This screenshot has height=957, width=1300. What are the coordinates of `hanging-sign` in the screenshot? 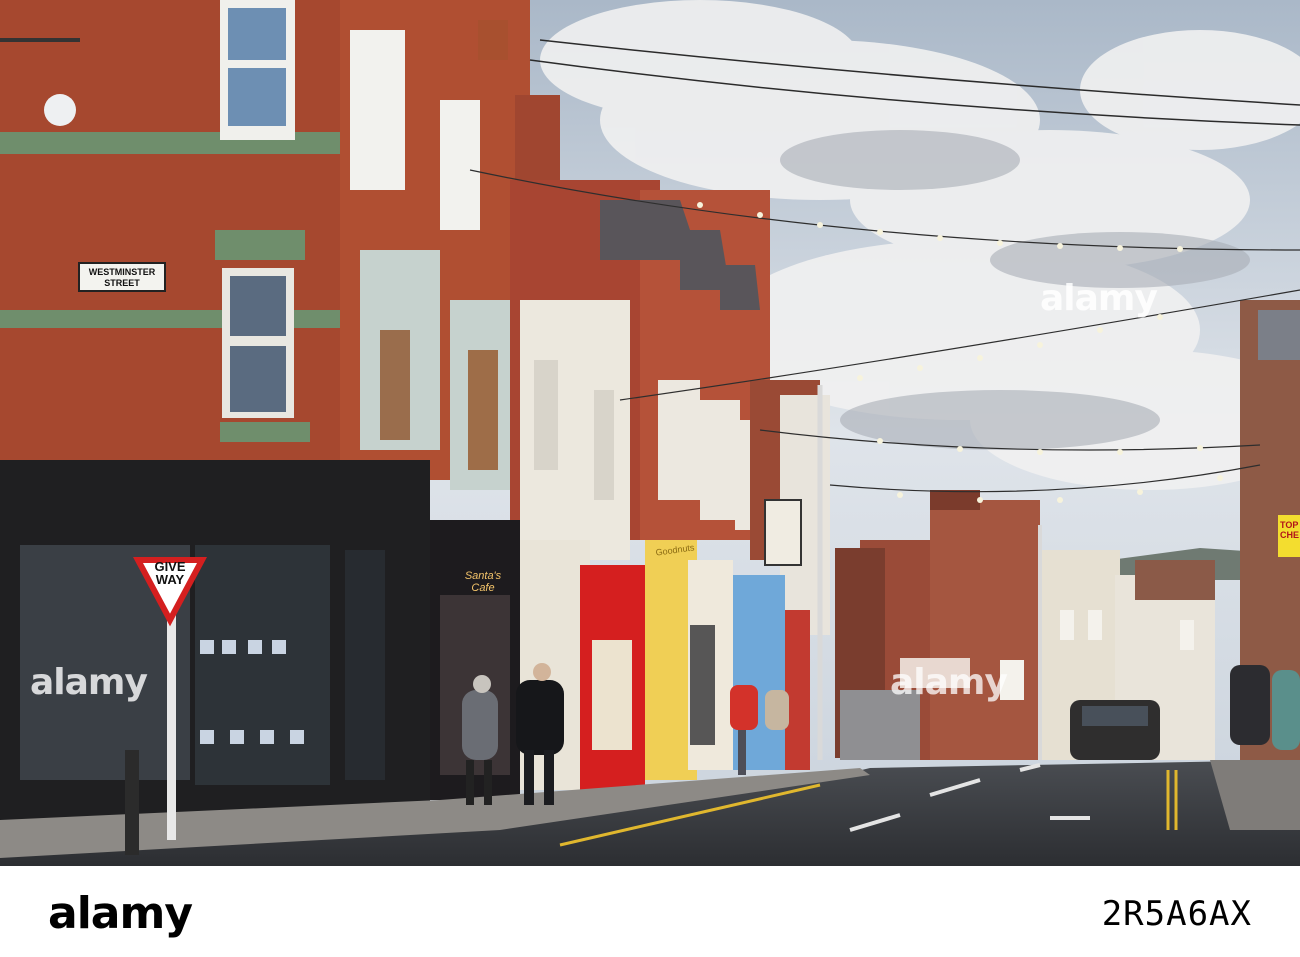 It's located at (783, 532).